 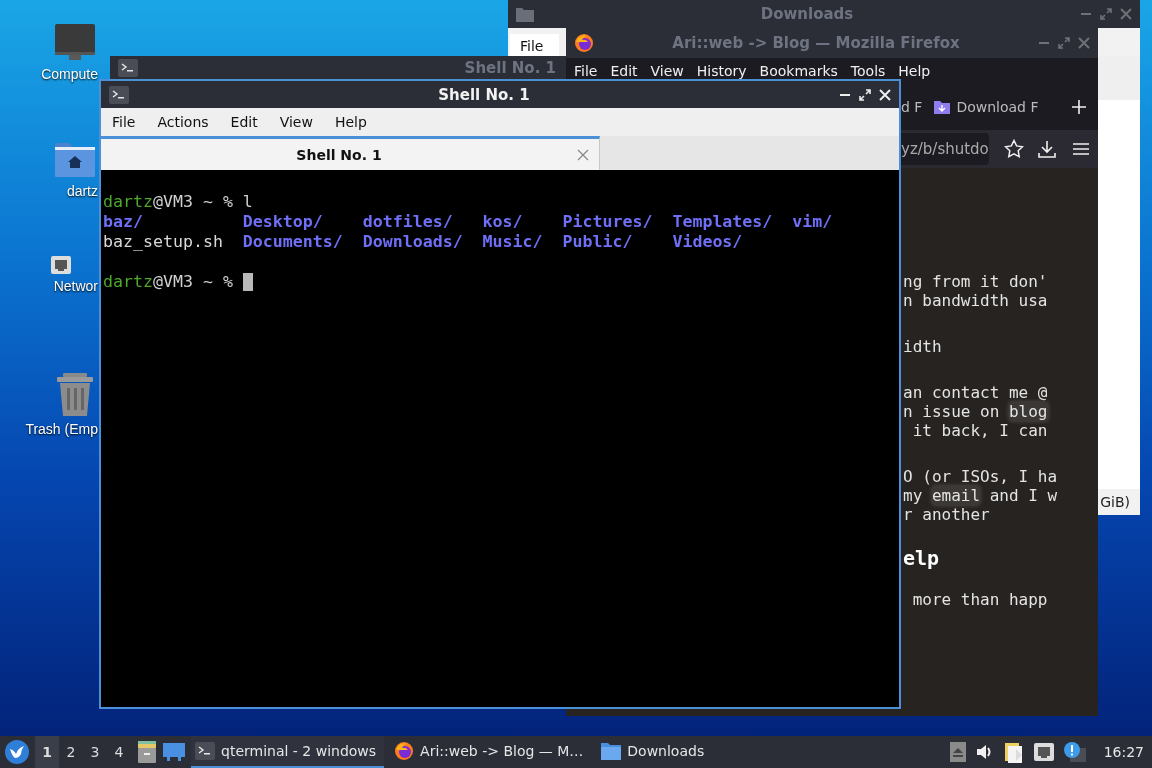 What do you see at coordinates (722, 222) in the screenshot?
I see `directory-name: Templates/` at bounding box center [722, 222].